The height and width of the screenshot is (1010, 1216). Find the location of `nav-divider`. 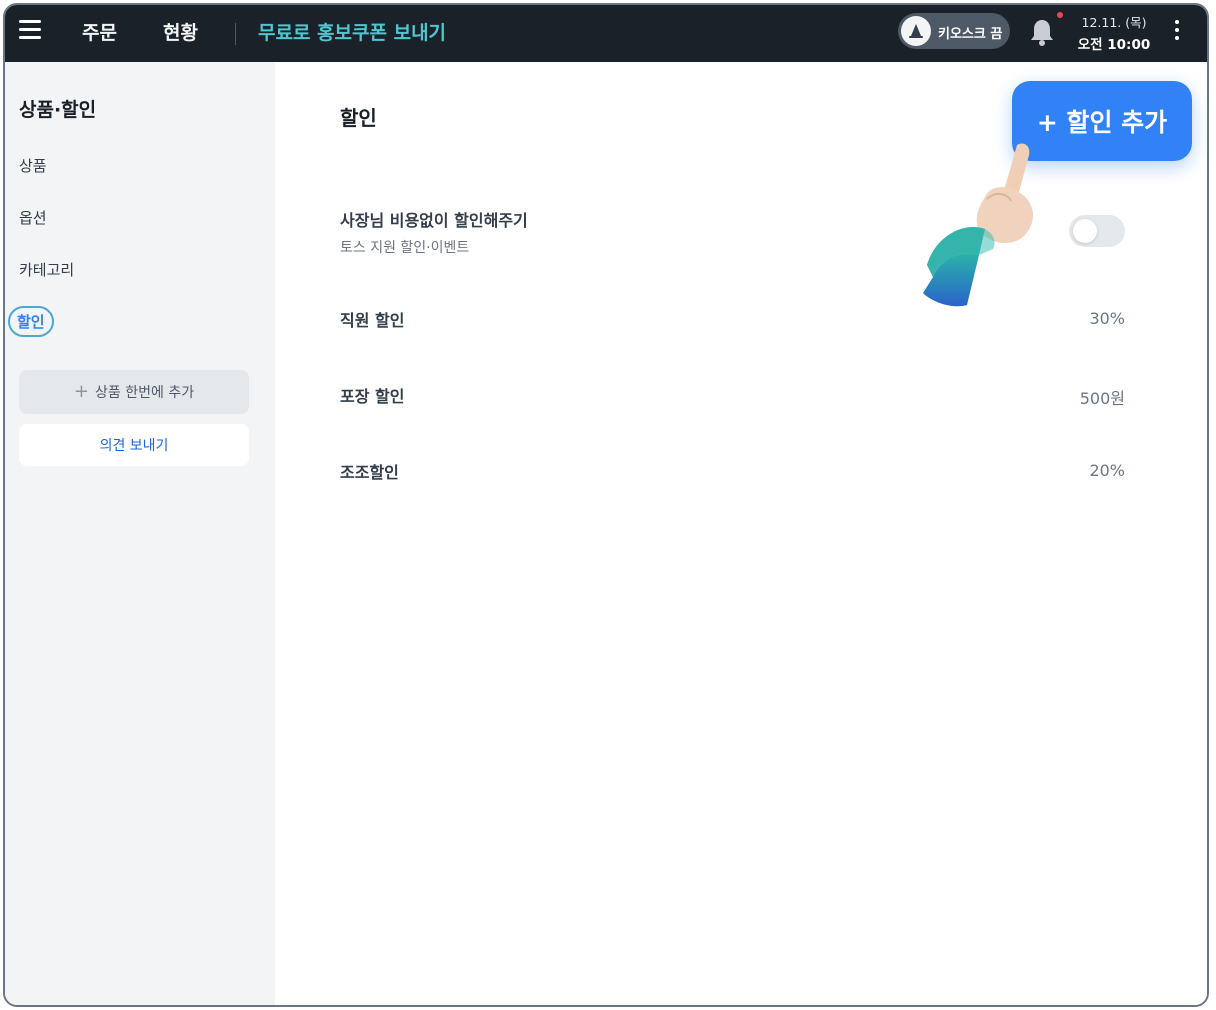

nav-divider is located at coordinates (235, 34).